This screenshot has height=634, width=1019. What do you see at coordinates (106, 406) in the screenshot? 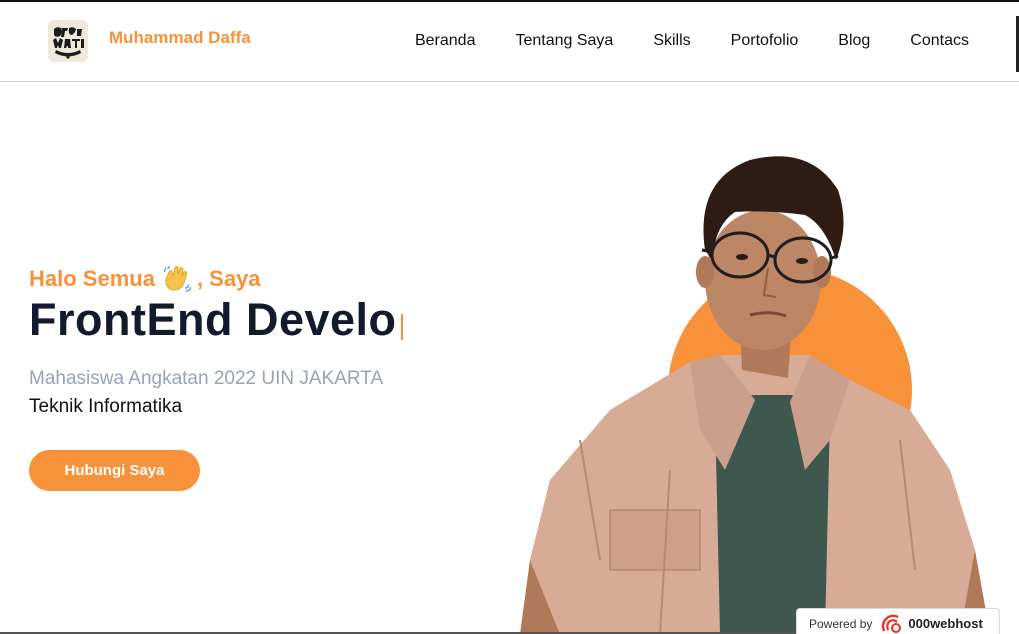
I see `hero-major: Teknik Informatika` at bounding box center [106, 406].